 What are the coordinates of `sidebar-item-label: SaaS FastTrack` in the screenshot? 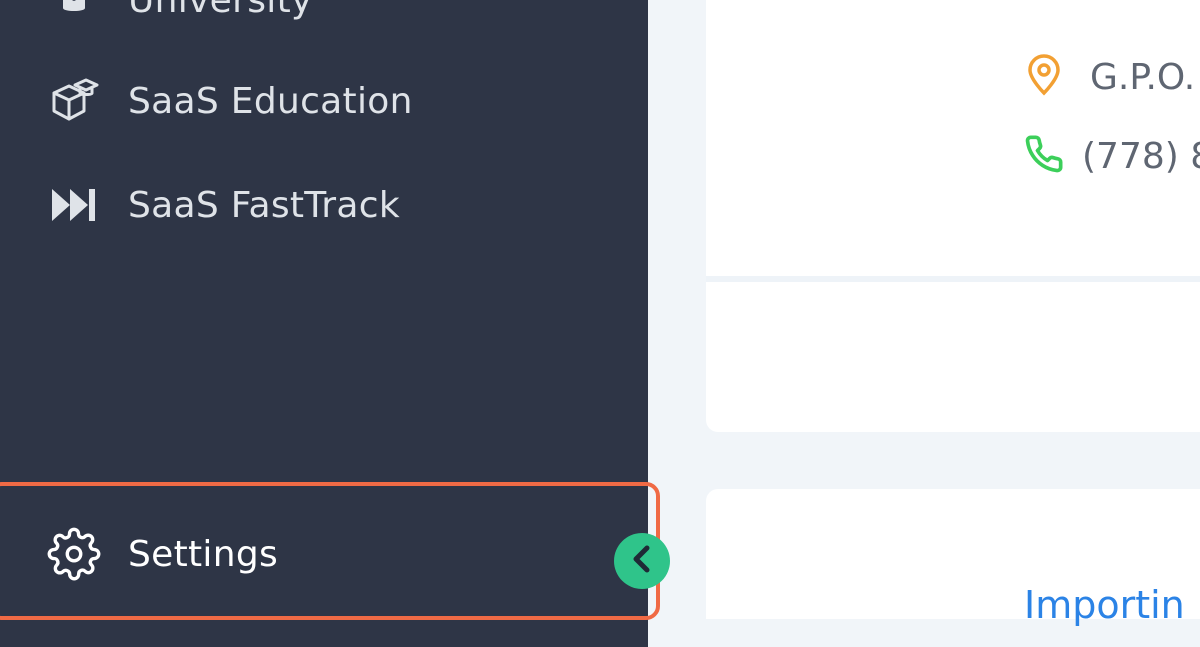 It's located at (264, 205).